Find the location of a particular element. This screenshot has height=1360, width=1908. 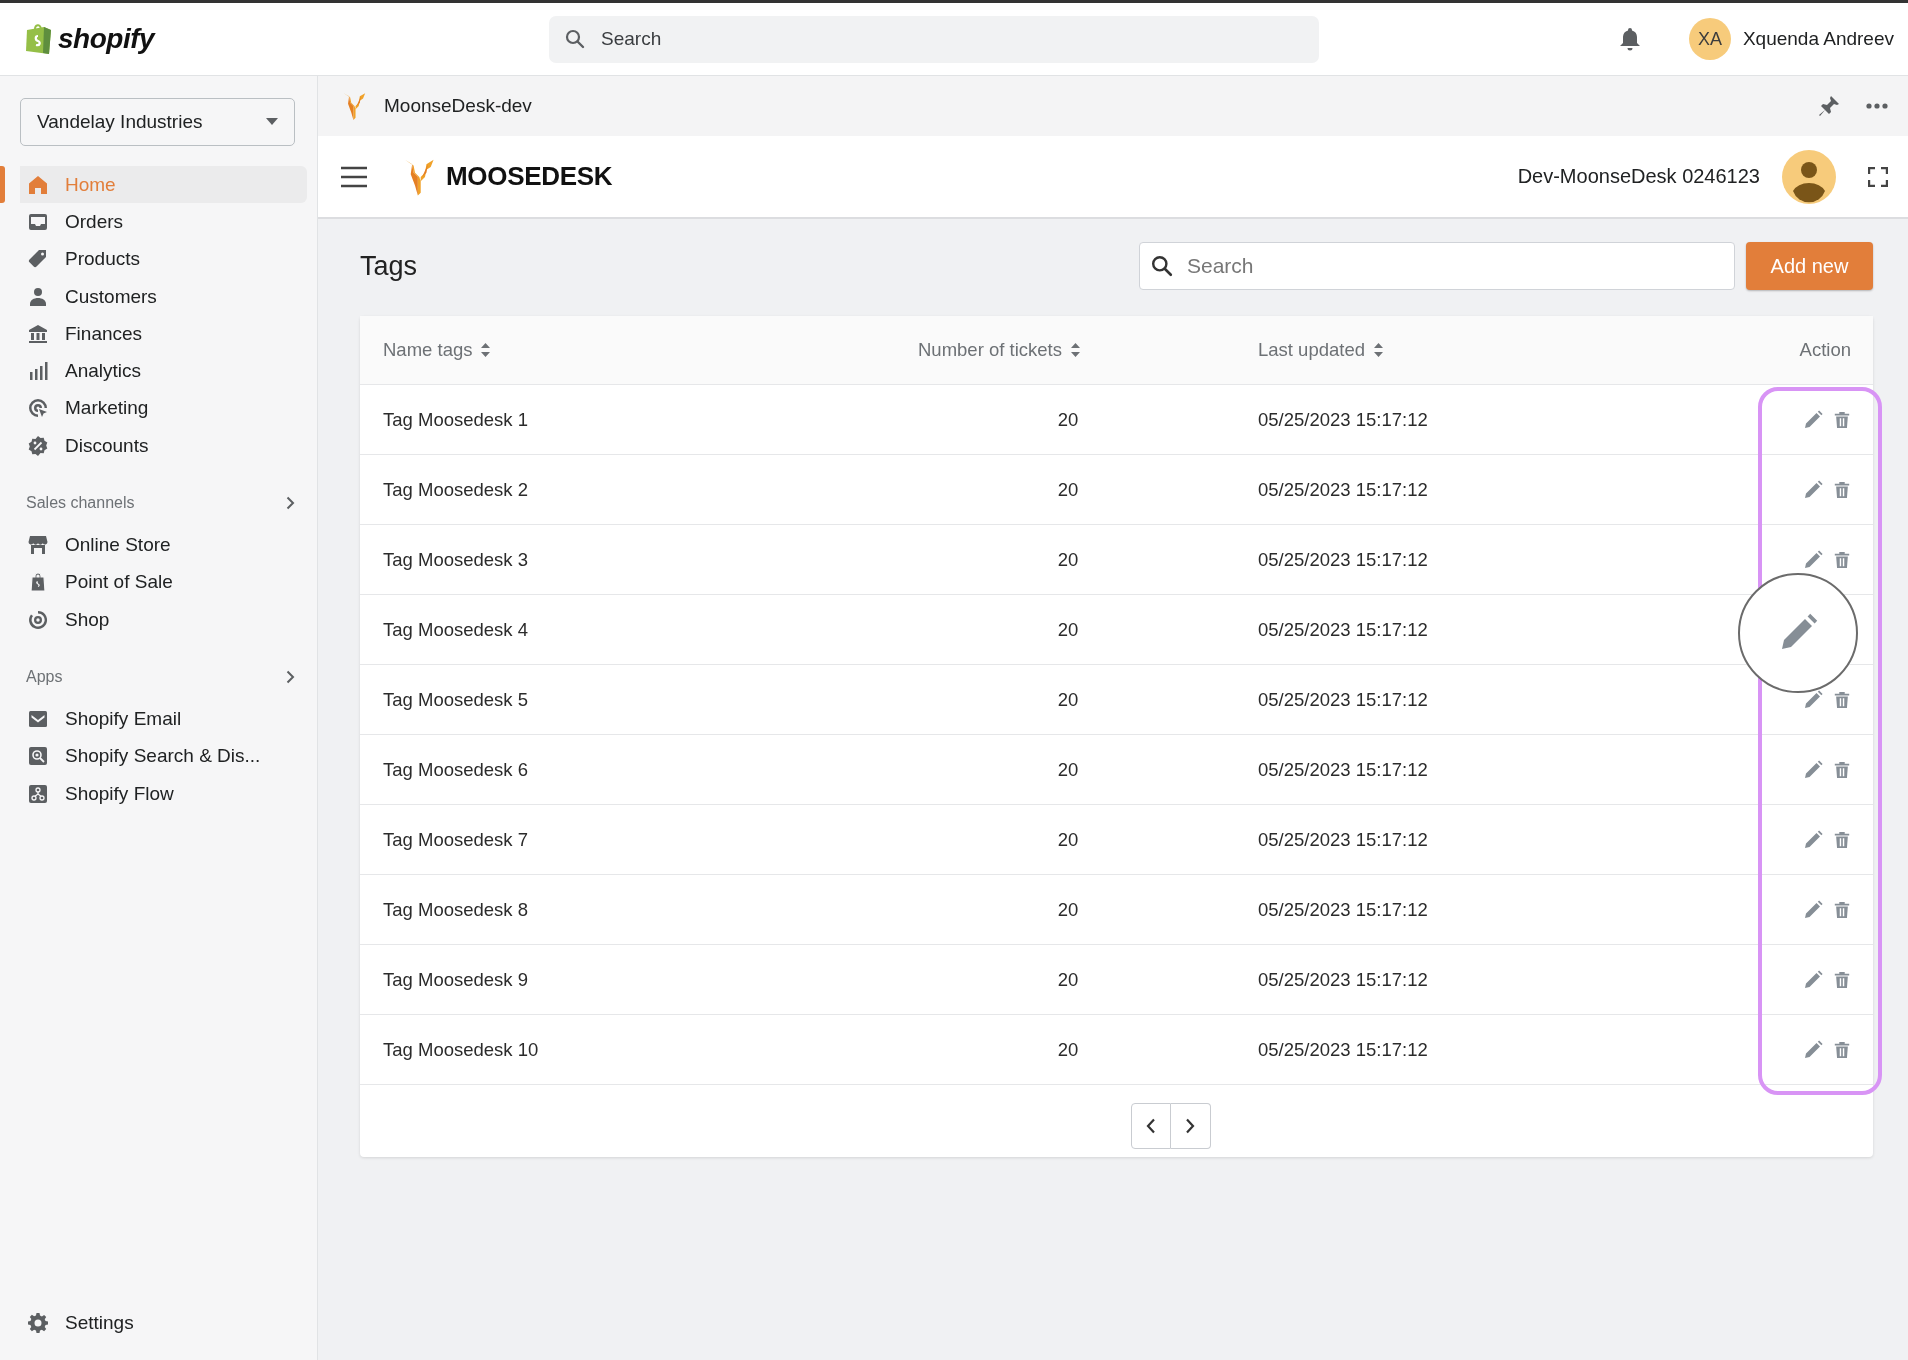

nav-item: Shopify Flow is located at coordinates (163, 793).